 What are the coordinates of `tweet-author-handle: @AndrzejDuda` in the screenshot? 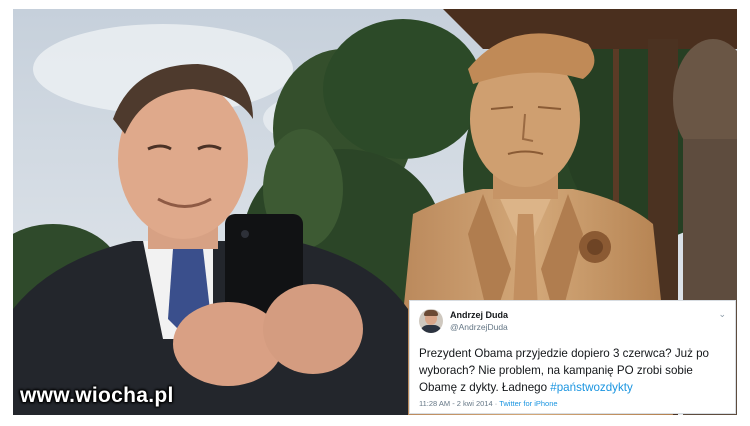 It's located at (479, 327).